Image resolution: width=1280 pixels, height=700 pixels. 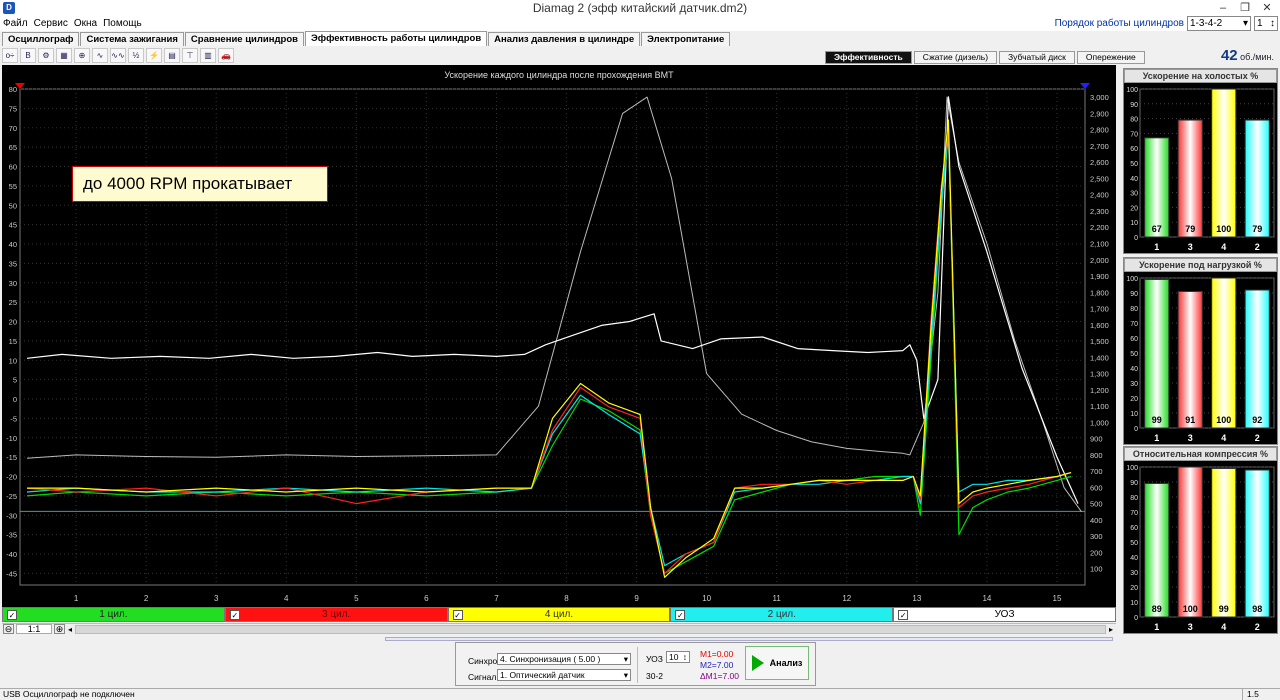 What do you see at coordinates (1245, 8) in the screenshot?
I see `restore-button: ❐` at bounding box center [1245, 8].